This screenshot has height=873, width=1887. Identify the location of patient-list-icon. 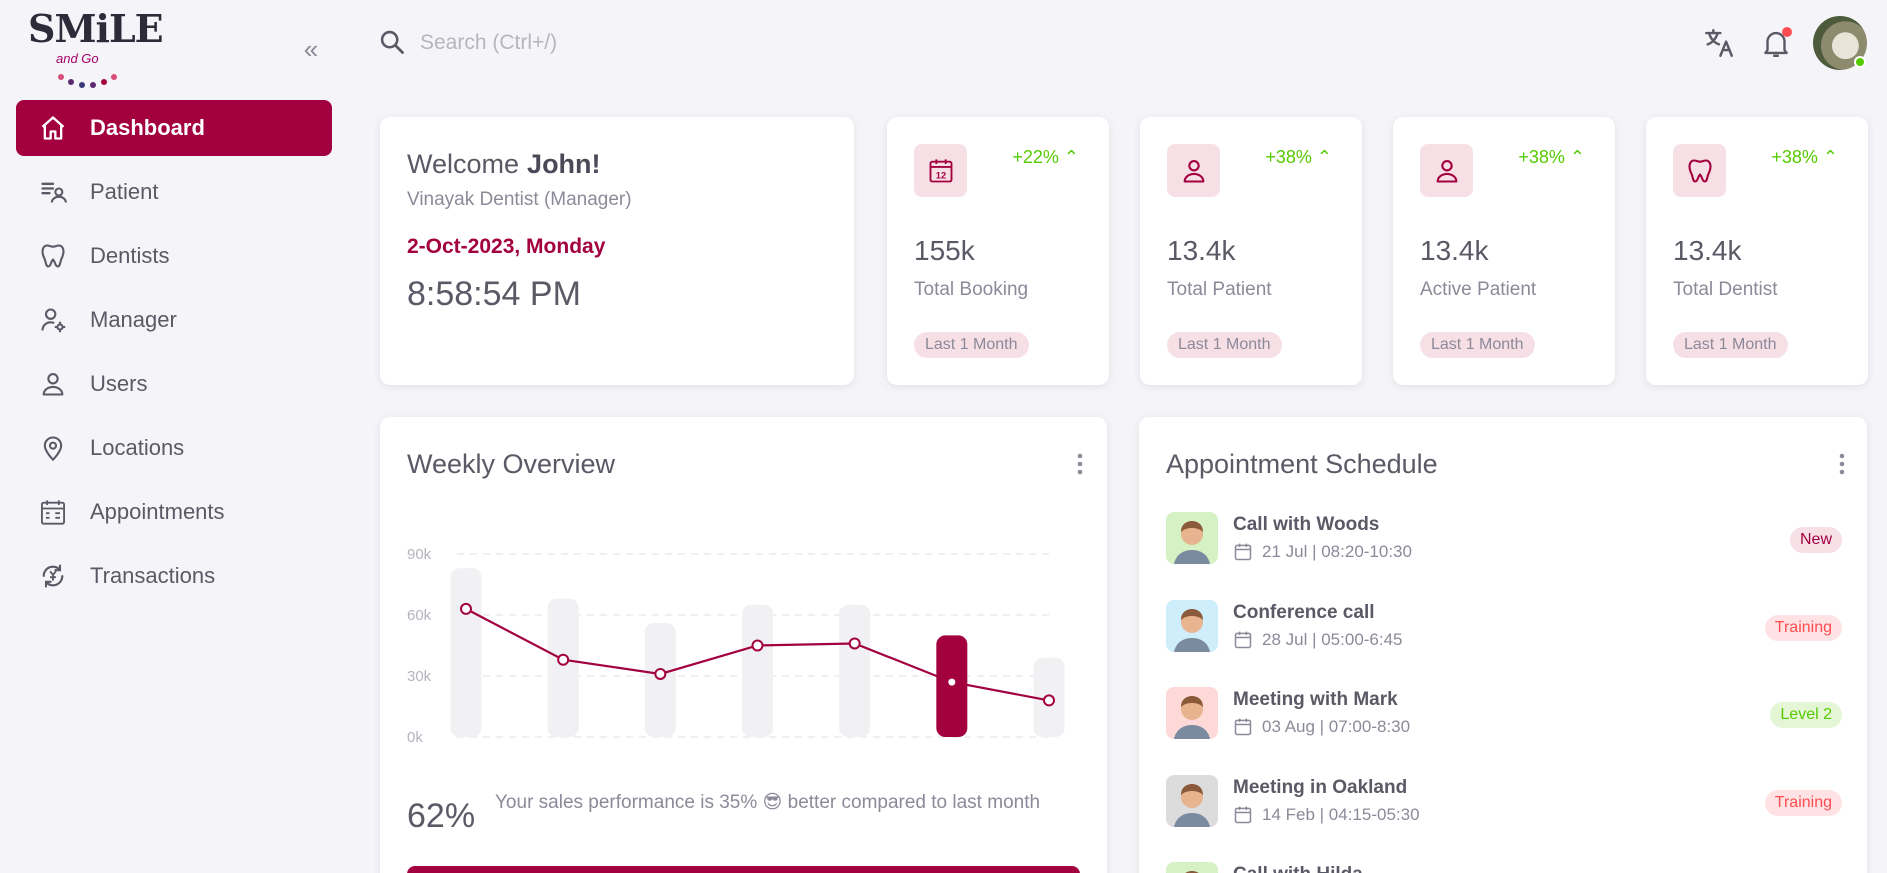
(53, 192).